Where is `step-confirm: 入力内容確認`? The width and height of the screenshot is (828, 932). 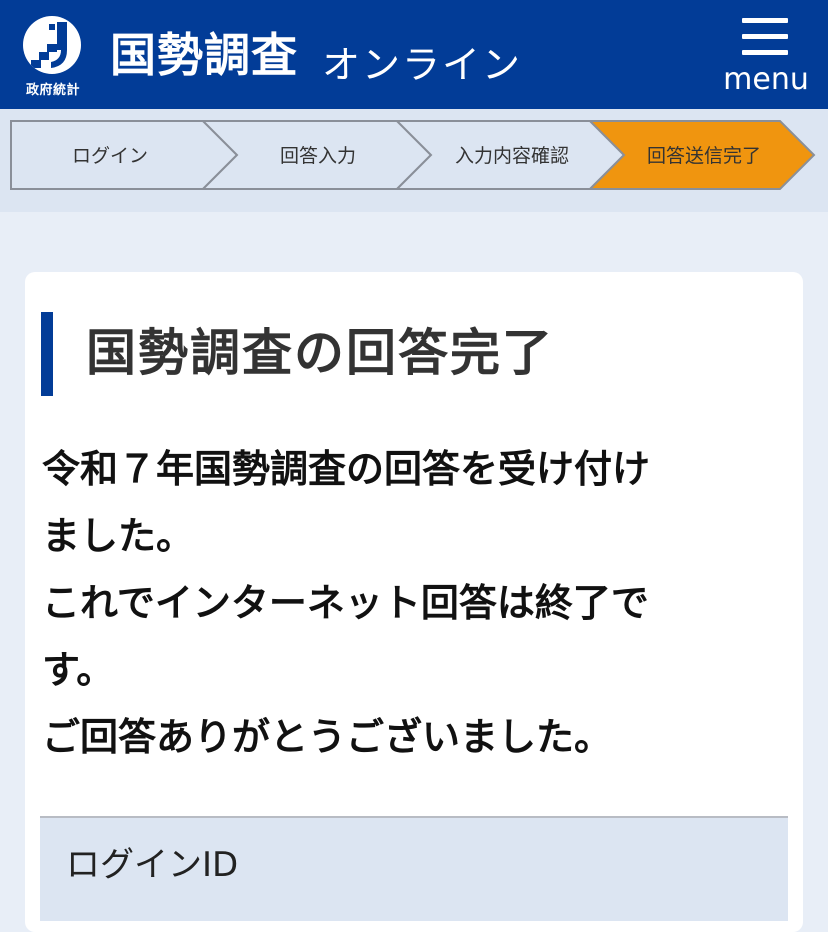
step-confirm: 入力内容確認 is located at coordinates (511, 156).